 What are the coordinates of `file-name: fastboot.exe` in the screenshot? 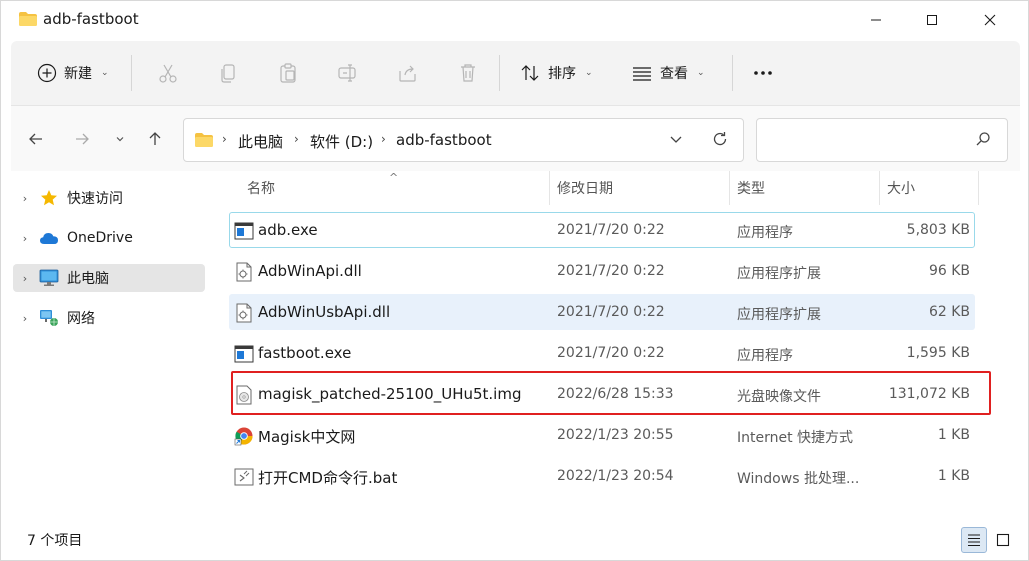 It's located at (305, 353).